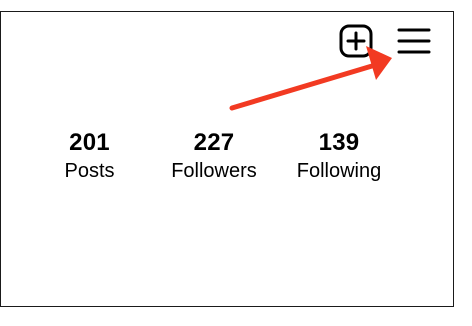 The height and width of the screenshot is (326, 472). I want to click on followers-label: Followers, so click(214, 171).